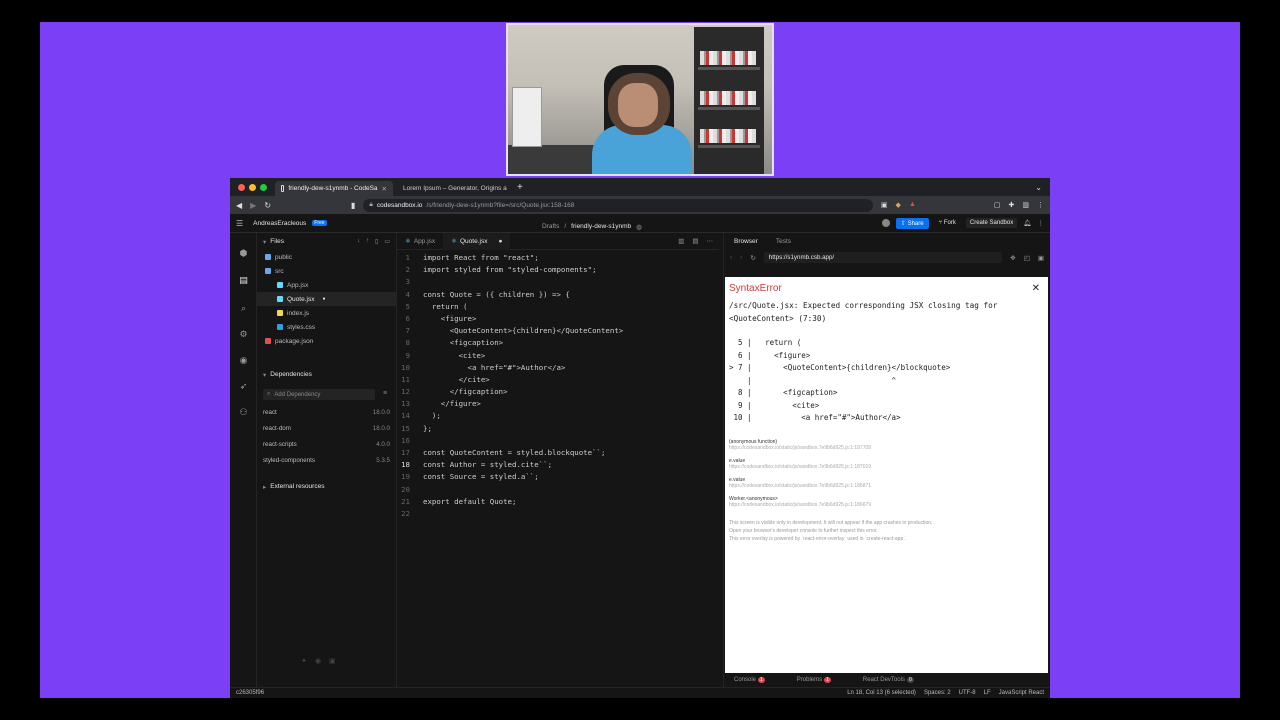  I want to click on file-item: App.jsx, so click(326, 285).